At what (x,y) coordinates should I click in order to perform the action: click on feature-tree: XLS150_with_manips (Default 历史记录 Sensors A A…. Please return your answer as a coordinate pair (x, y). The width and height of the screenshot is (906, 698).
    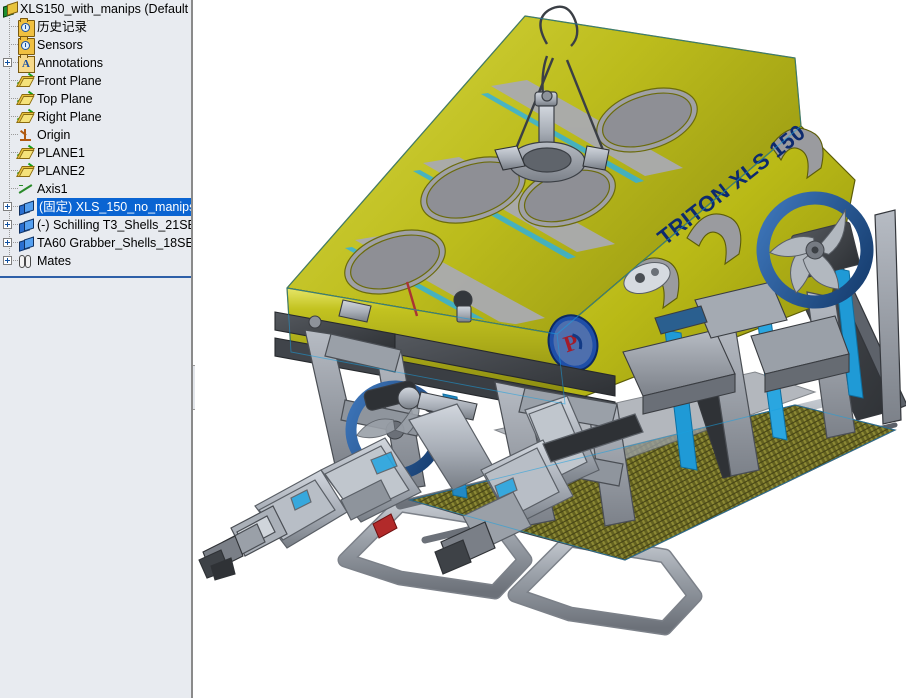
    Looking at the image, I should click on (95, 138).